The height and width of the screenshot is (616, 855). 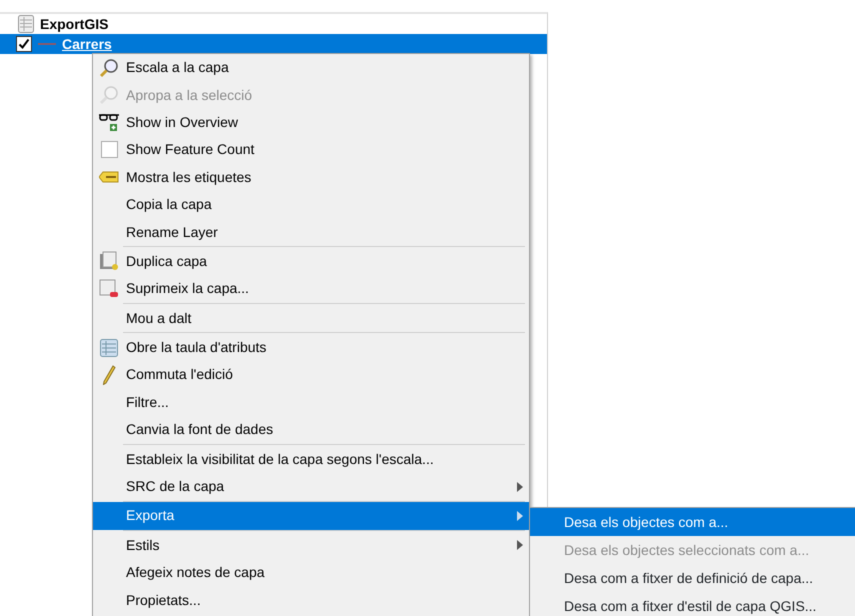 What do you see at coordinates (74, 24) in the screenshot?
I see `group-name: ExportGIS` at bounding box center [74, 24].